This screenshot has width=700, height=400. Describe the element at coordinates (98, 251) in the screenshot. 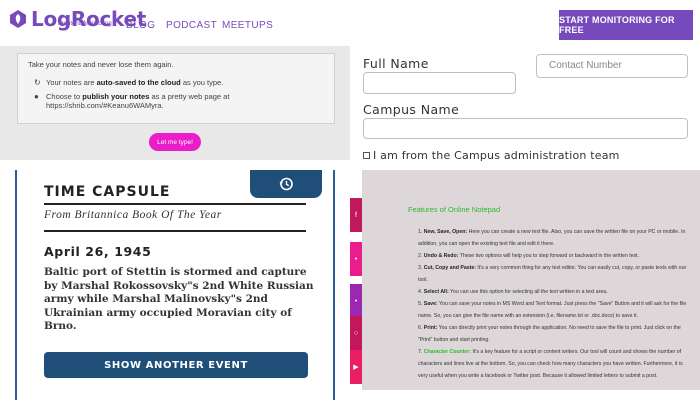

I see `capsule-date: April 26, 1945` at that location.